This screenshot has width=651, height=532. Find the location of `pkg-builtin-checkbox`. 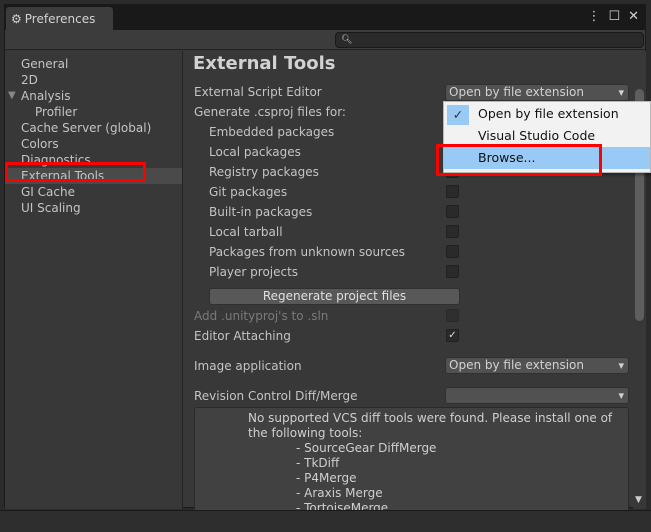

pkg-builtin-checkbox is located at coordinates (452, 211).